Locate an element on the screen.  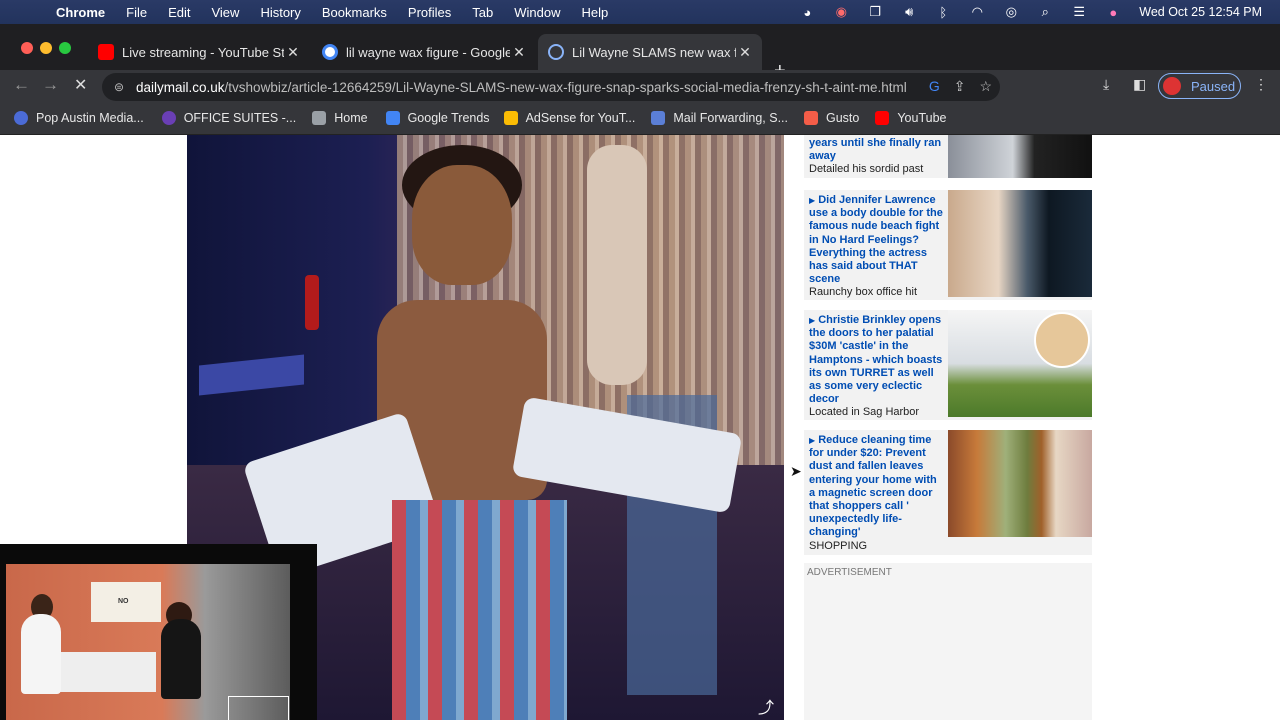
google-lens-icon: G is located at coordinates (934, 86).